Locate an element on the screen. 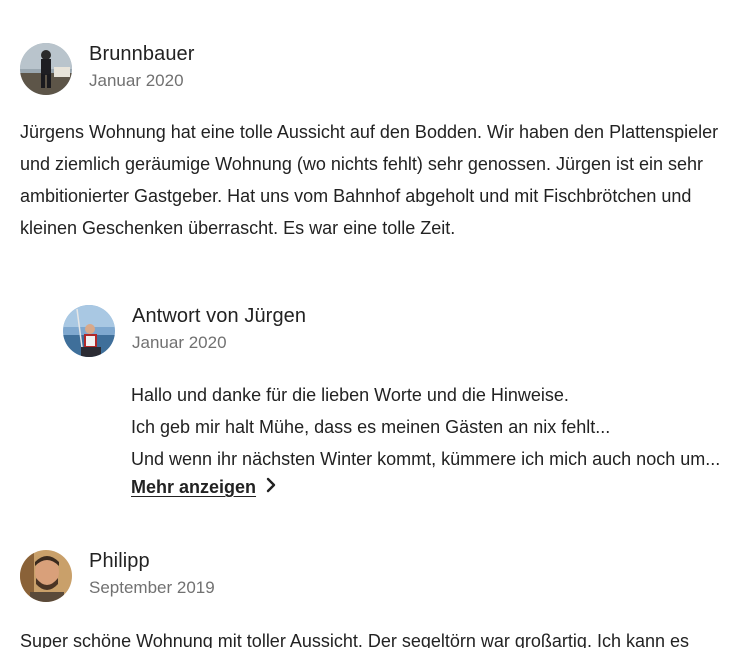 The width and height of the screenshot is (746, 648). review-header: Philipp September 2019 is located at coordinates (383, 578).